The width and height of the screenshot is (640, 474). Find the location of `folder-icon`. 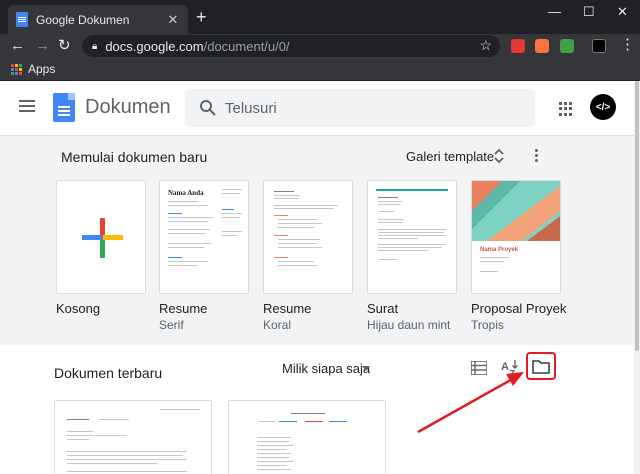

folder-icon is located at coordinates (541, 366).